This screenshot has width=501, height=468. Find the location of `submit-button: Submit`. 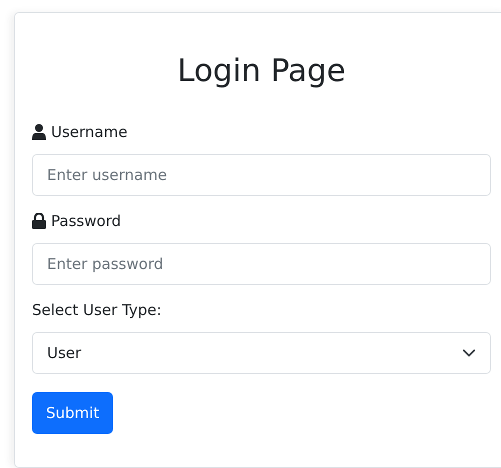

submit-button: Submit is located at coordinates (73, 413).